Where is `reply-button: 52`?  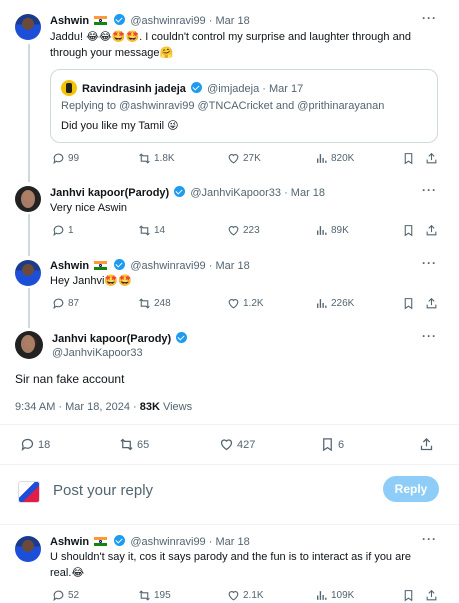
reply-button: 52 is located at coordinates (65, 595).